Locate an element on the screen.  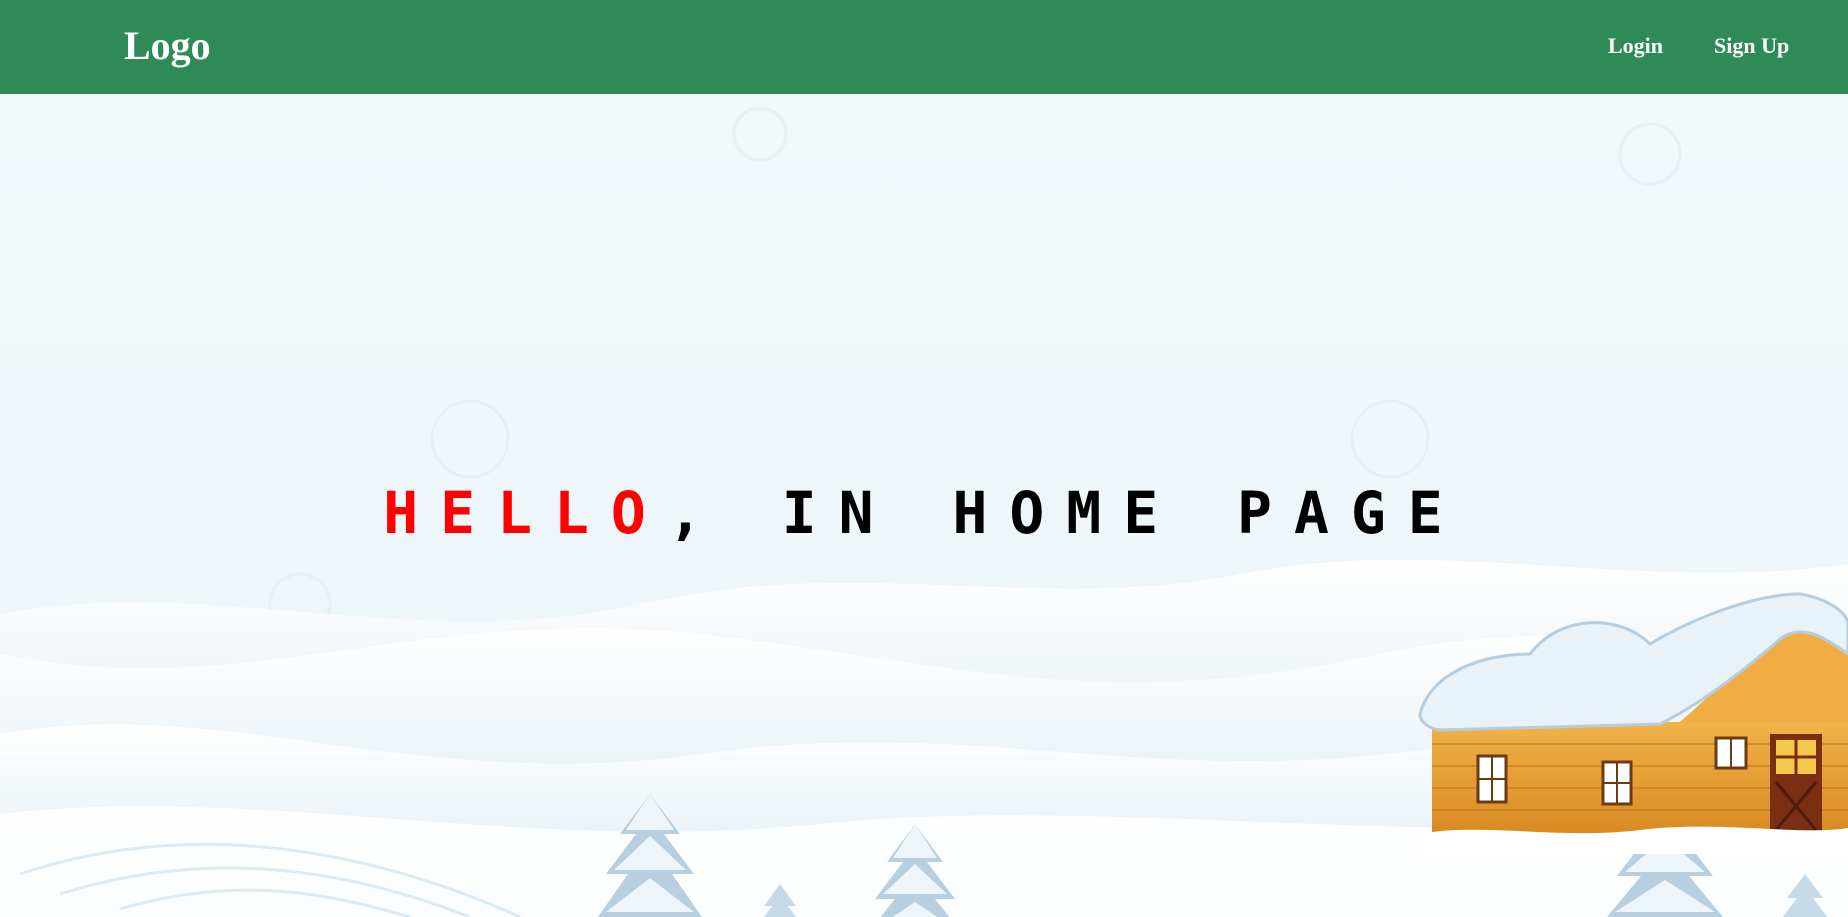
signup-link: Sign Up is located at coordinates (1751, 46).